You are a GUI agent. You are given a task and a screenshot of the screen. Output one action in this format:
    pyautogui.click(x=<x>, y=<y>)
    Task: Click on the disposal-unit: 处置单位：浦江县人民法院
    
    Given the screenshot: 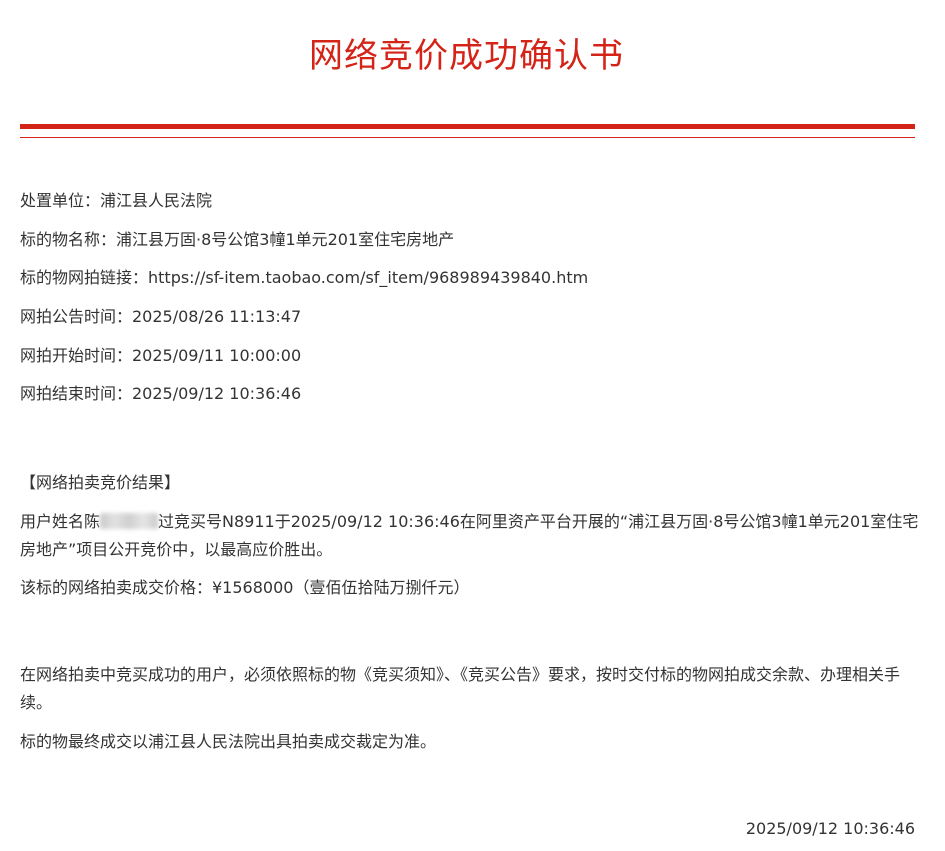 What is the action you would take?
    pyautogui.click(x=116, y=200)
    